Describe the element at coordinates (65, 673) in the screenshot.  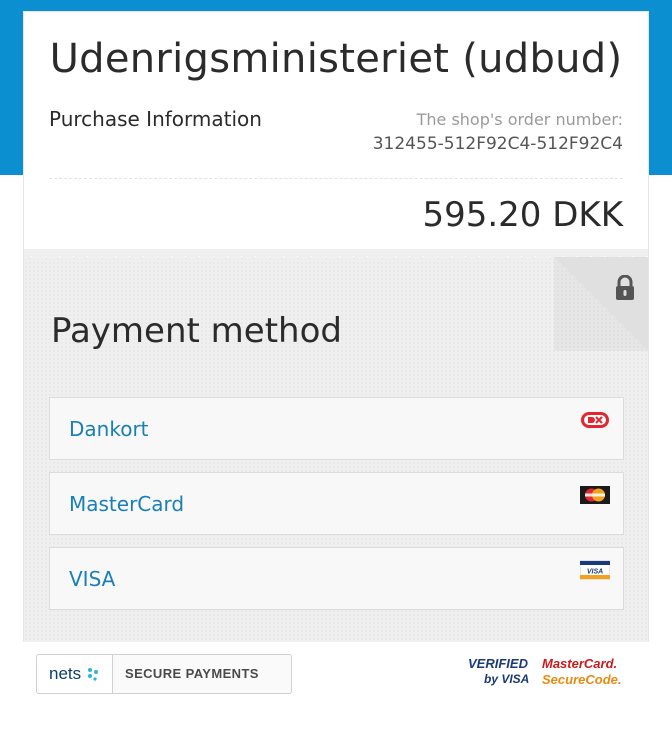
I see `nets-brand: nets` at that location.